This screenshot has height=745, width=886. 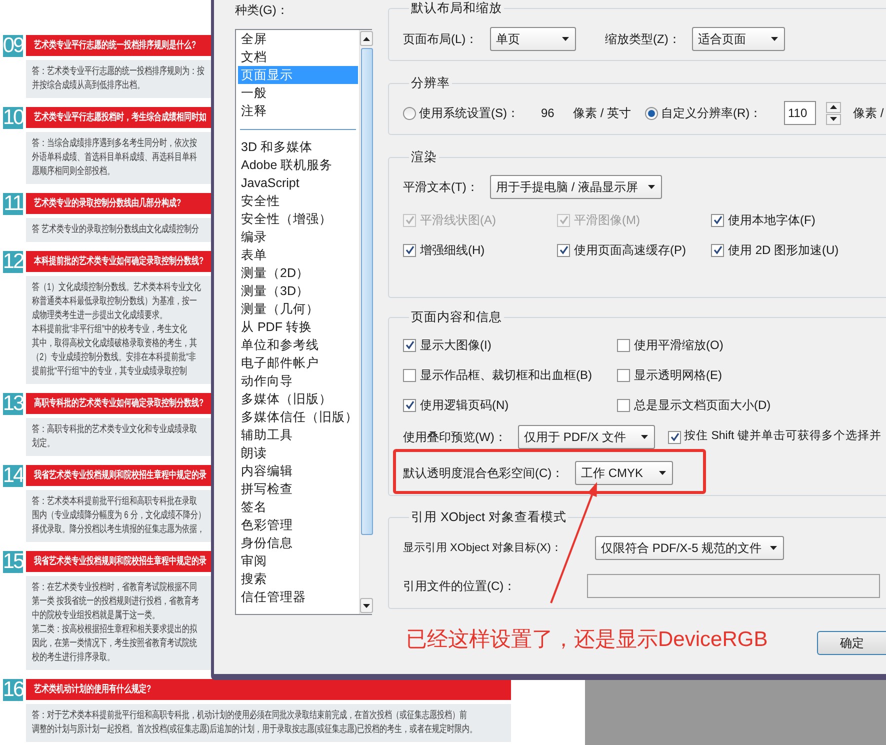 I want to click on caret-up-icon, so click(x=833, y=107).